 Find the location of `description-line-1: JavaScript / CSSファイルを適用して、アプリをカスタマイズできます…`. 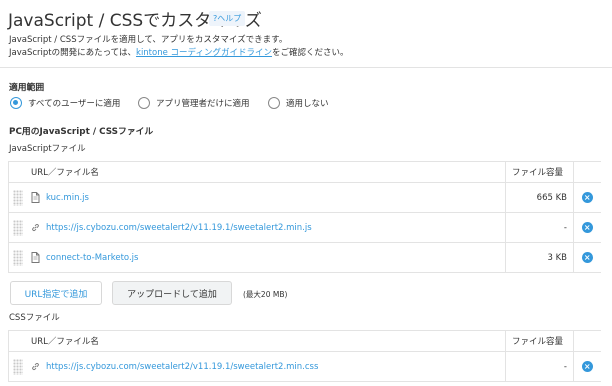

description-line-1: JavaScript / CSSファイルを適用して、アプリをカスタマイズできます… is located at coordinates (148, 40).